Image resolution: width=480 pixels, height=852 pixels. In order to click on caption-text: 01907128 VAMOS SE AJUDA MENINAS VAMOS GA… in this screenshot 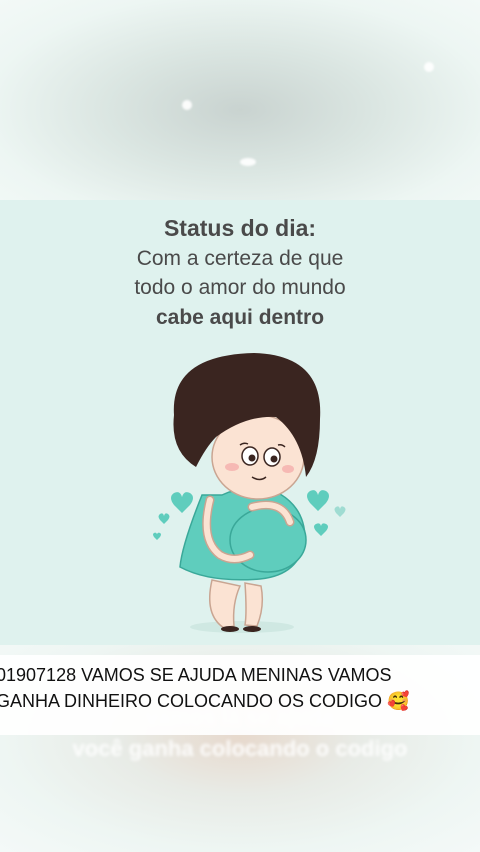, I will do `click(205, 688)`.